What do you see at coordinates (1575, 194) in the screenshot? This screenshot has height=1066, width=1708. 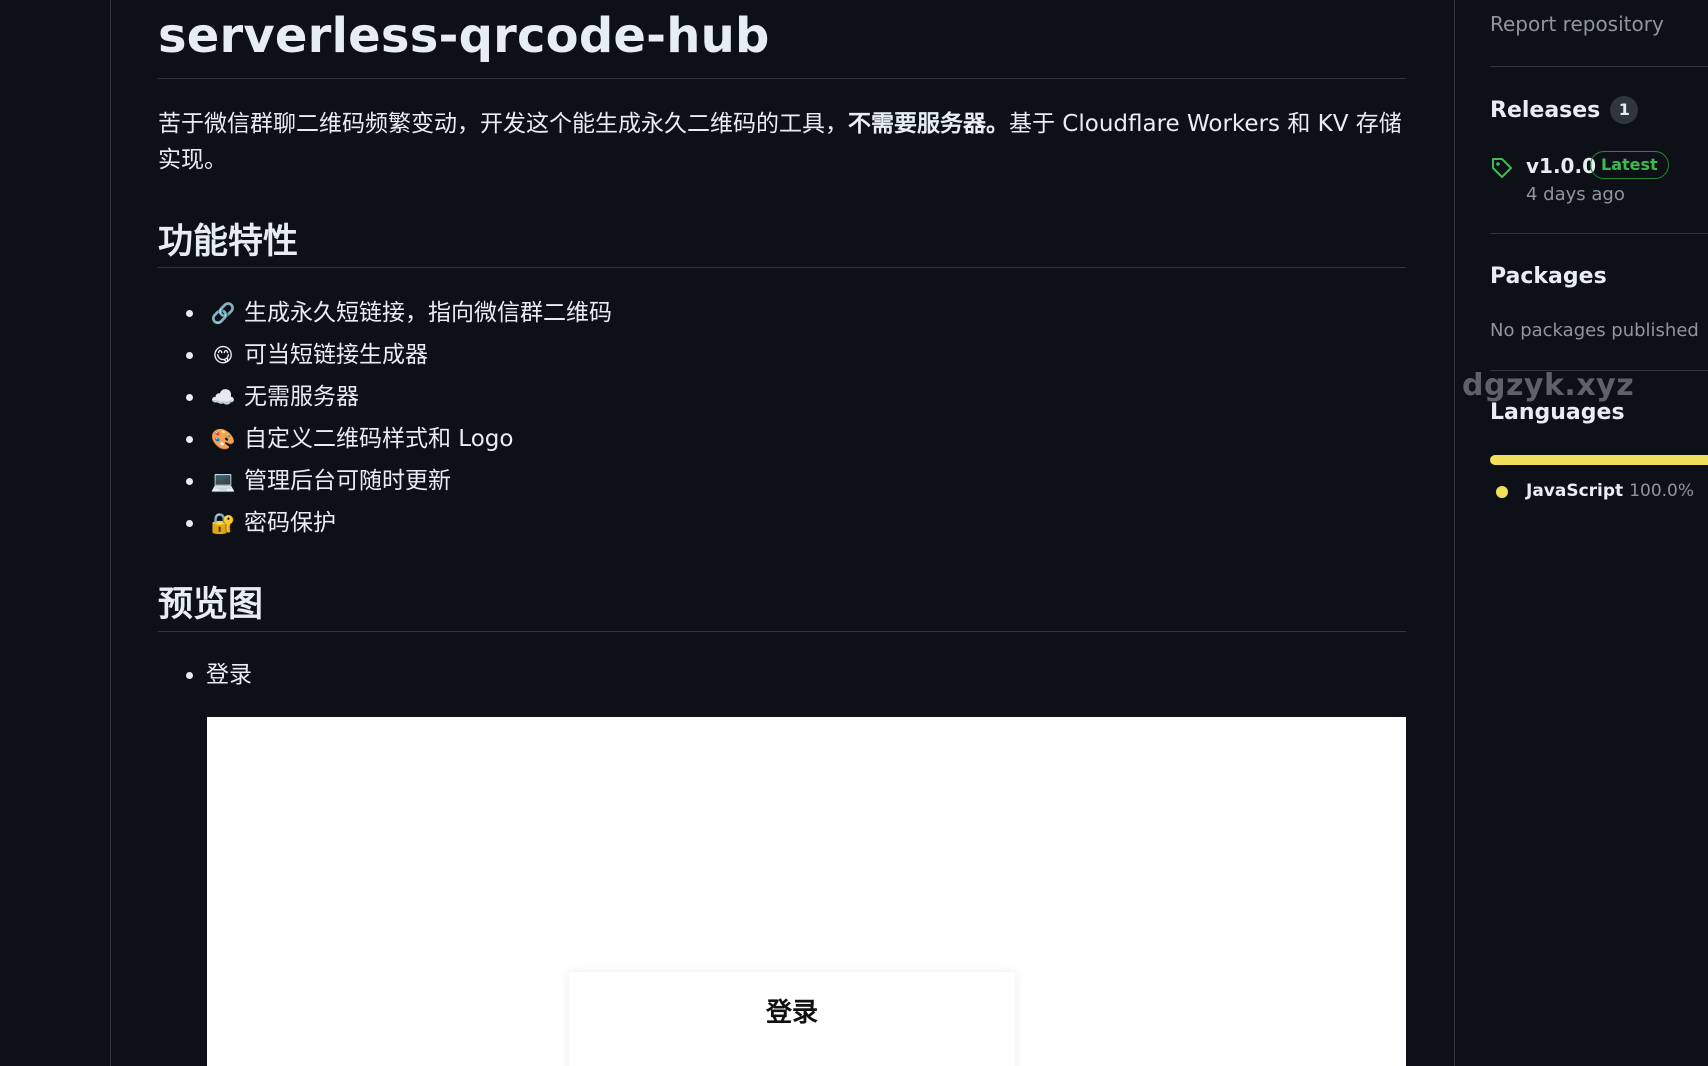 I see `release-date: 4 days ago` at bounding box center [1575, 194].